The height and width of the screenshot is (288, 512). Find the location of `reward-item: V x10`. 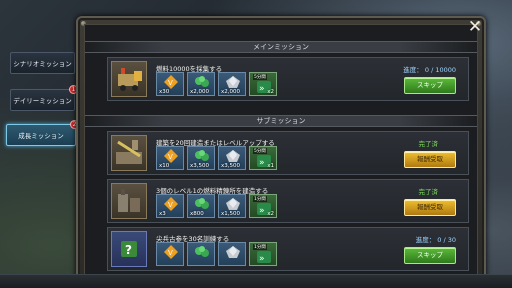

reward-item: V x10 is located at coordinates (170, 158).